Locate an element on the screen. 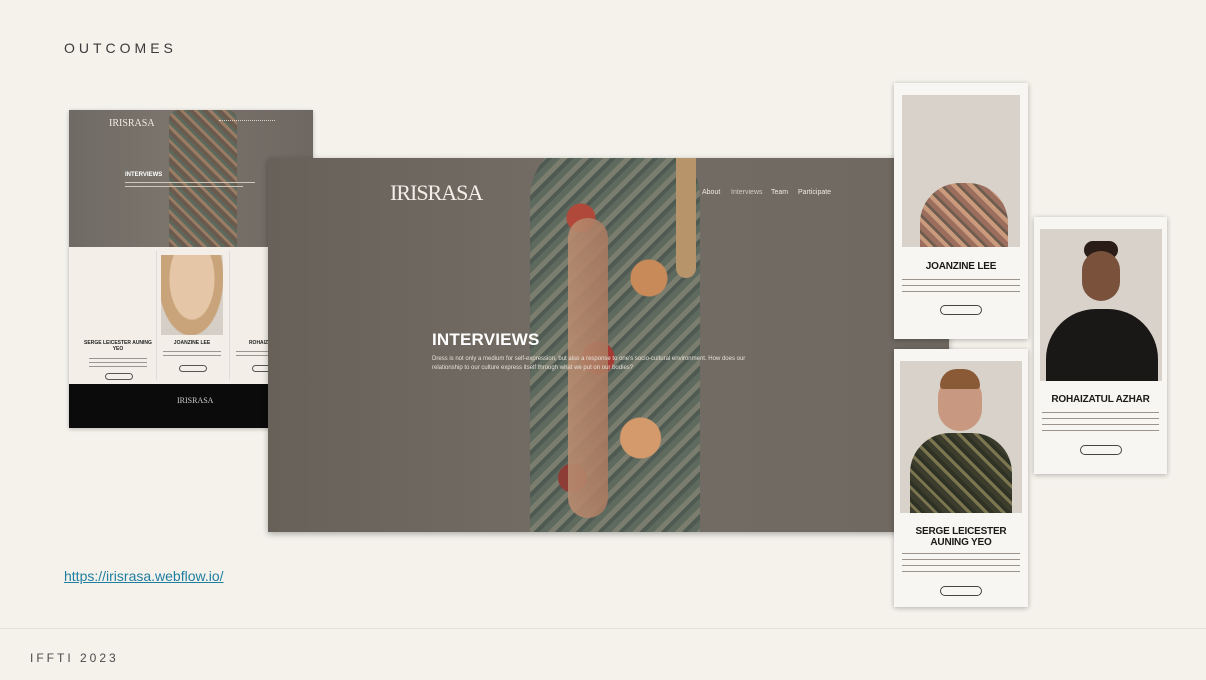  person-name: SERGE LEICESTER AUNING YEO is located at coordinates (961, 537).